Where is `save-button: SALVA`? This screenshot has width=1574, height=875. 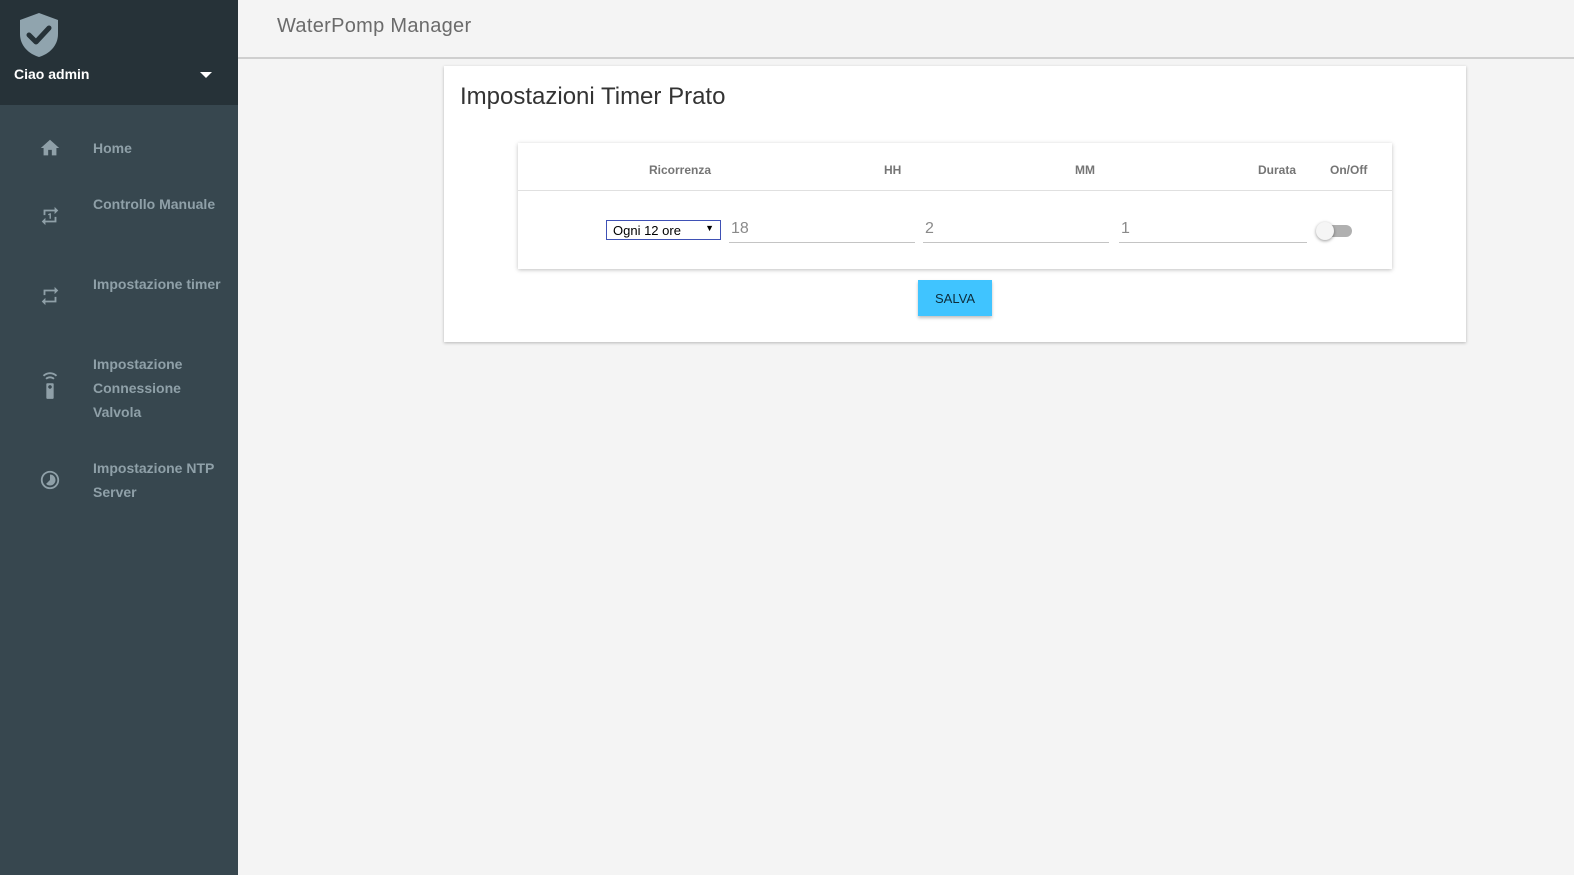 save-button: SALVA is located at coordinates (955, 298).